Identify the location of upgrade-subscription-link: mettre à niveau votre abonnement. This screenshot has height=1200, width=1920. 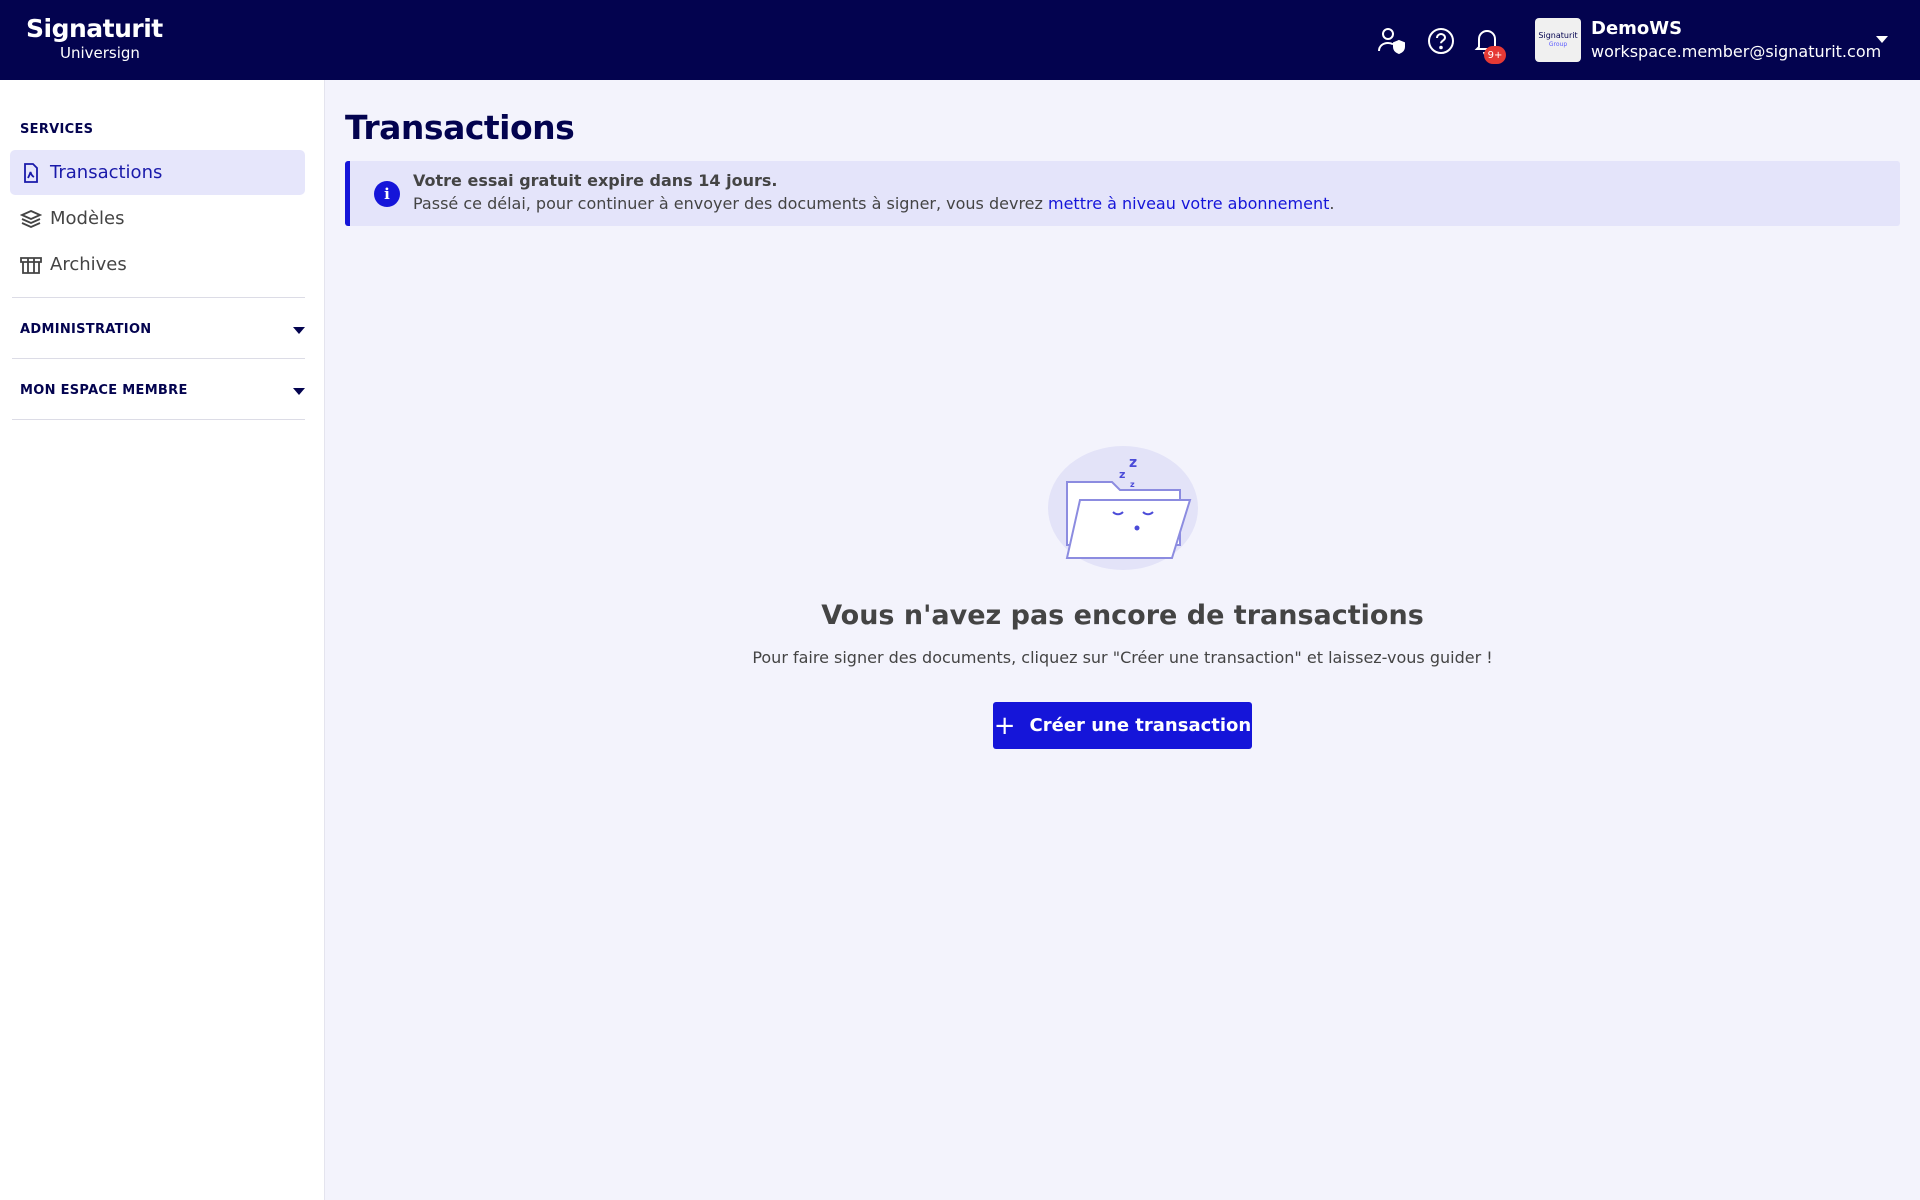
(1188, 203).